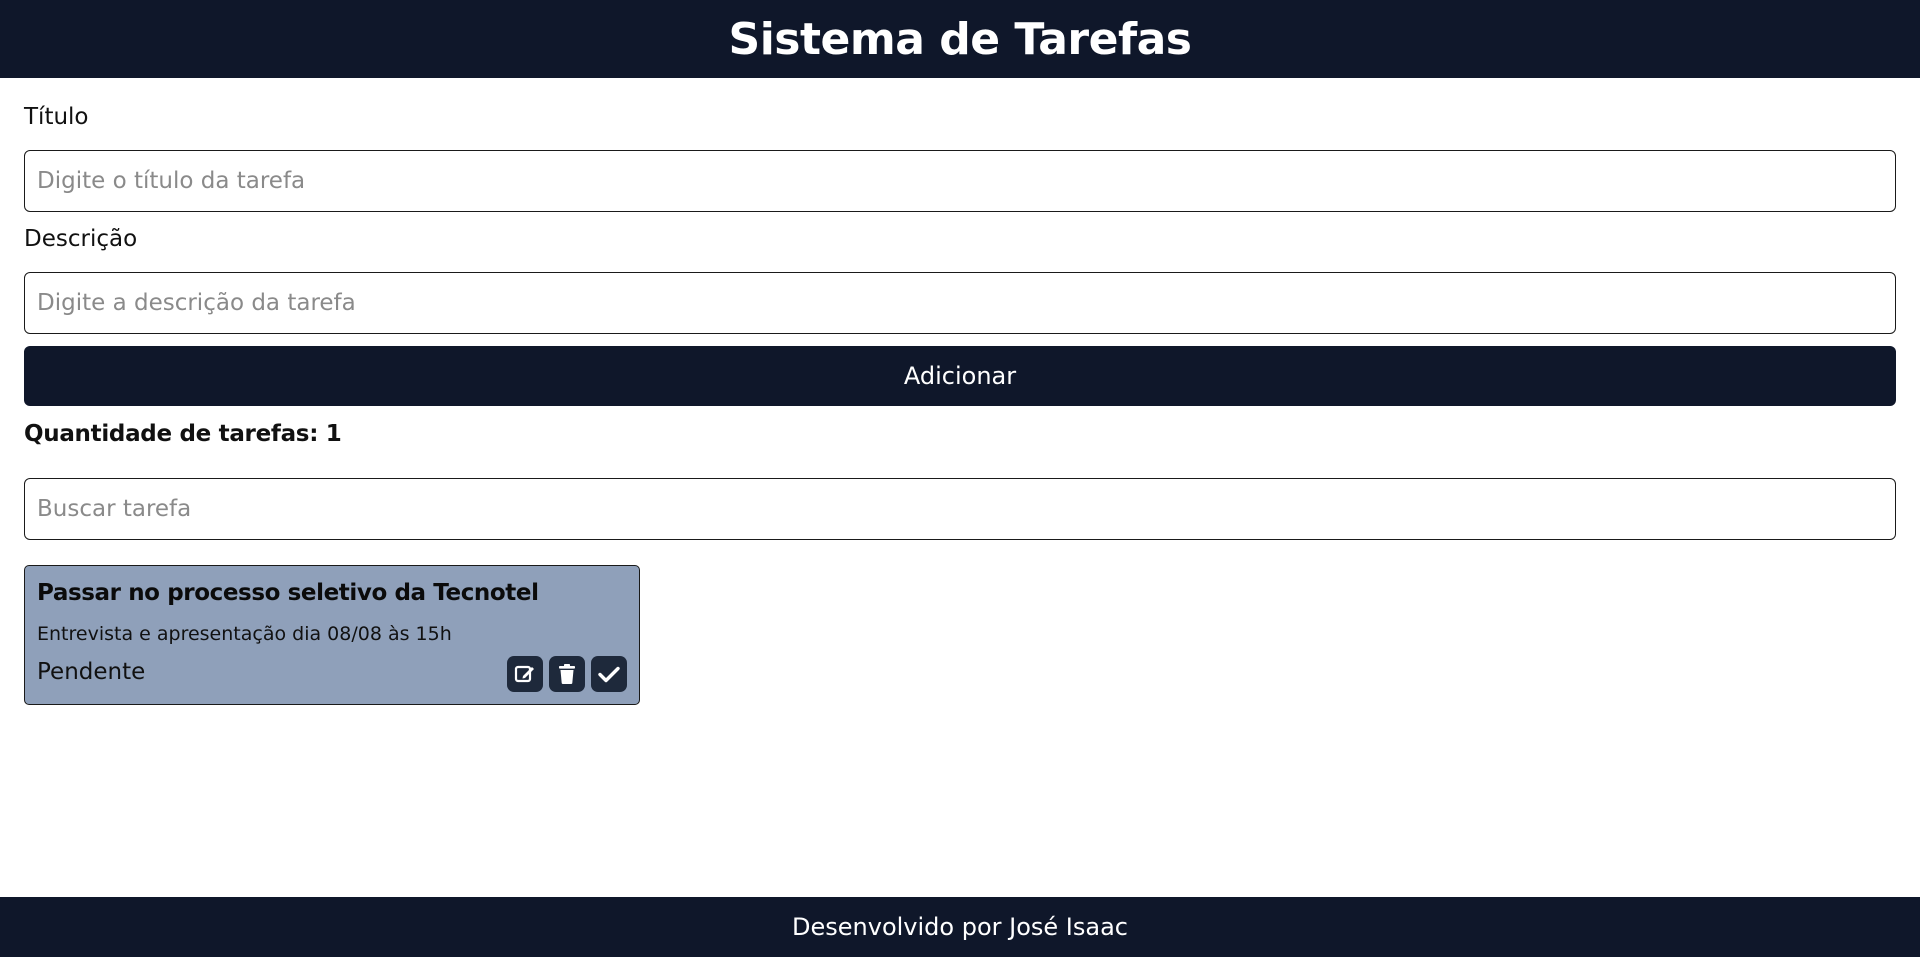 This screenshot has width=1920, height=957. Describe the element at coordinates (81, 239) in the screenshot. I see `description-label: Descrição` at that location.